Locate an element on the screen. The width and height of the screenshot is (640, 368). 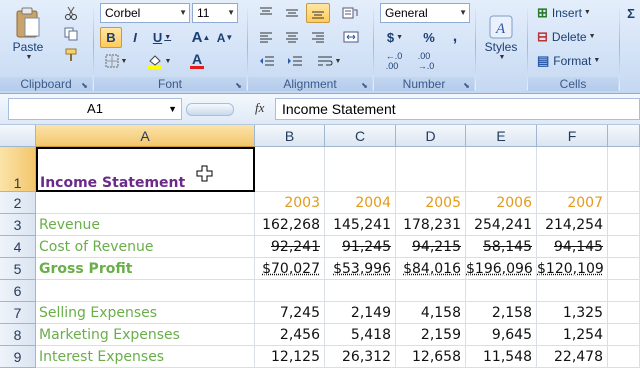
cell-value: 2,159 is located at coordinates (431, 335).